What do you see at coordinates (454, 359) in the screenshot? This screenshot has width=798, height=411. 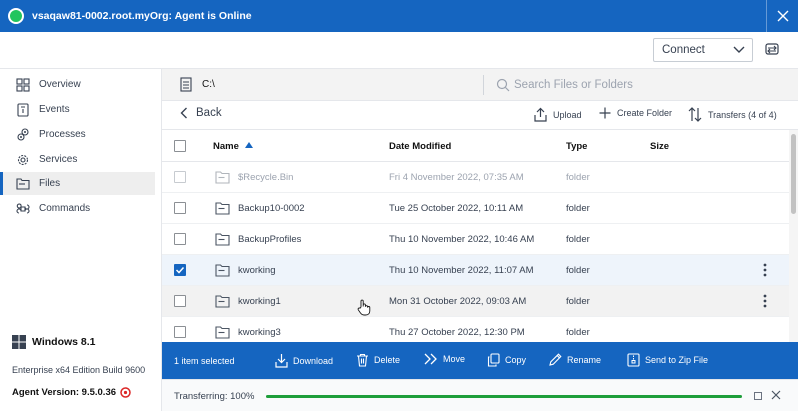 I see `move-label: Move` at bounding box center [454, 359].